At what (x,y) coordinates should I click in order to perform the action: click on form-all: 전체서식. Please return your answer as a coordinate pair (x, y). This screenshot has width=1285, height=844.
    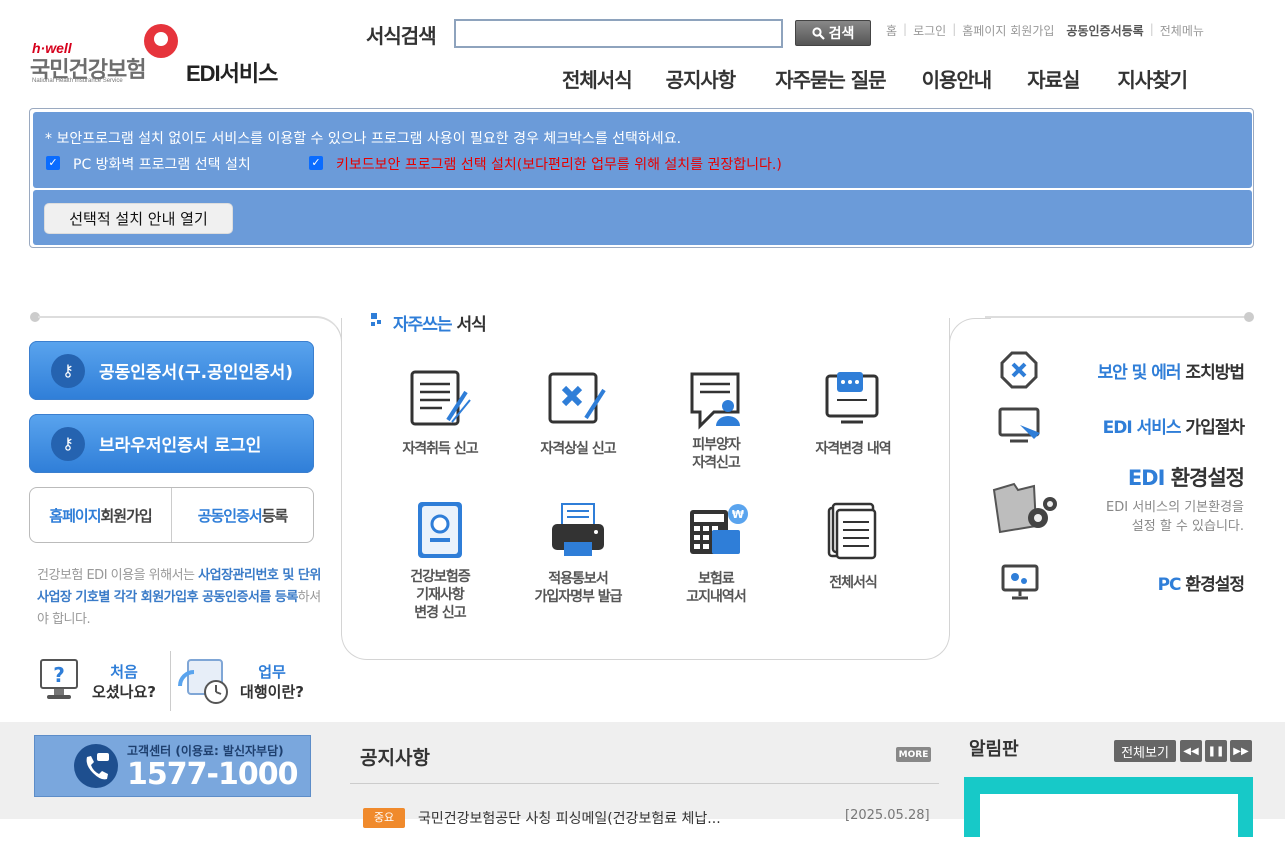
    Looking at the image, I should click on (853, 546).